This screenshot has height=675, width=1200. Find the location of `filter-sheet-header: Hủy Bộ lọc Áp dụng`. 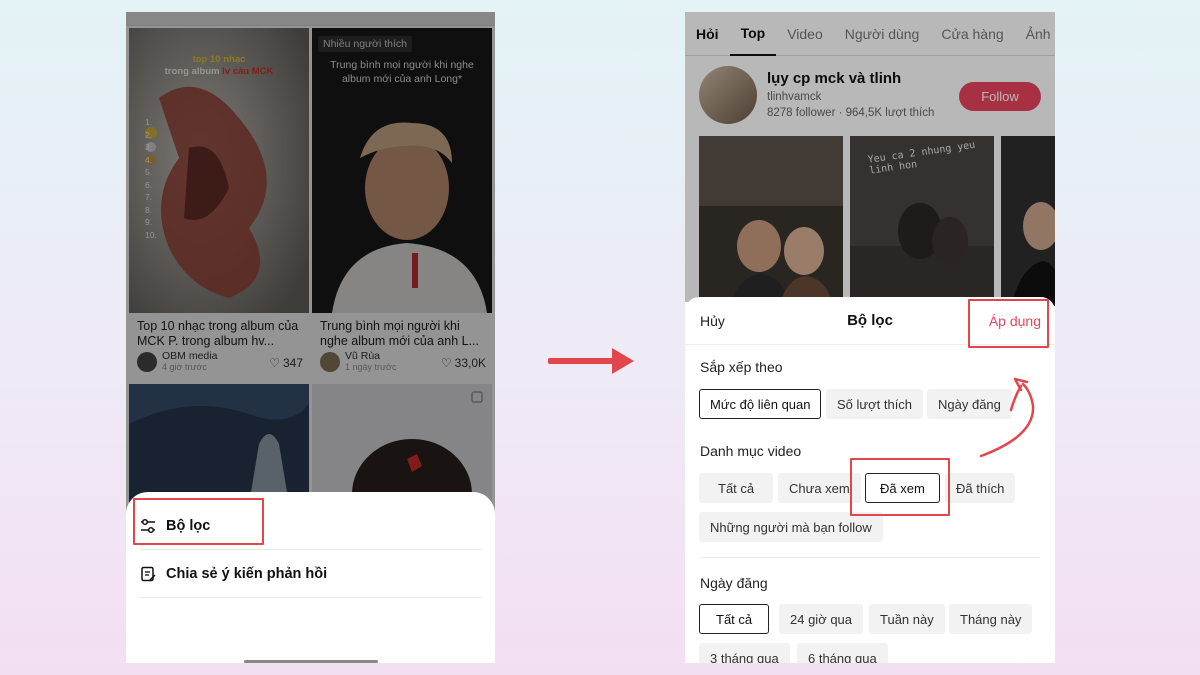

filter-sheet-header: Hủy Bộ lọc Áp dụng is located at coordinates (870, 321).